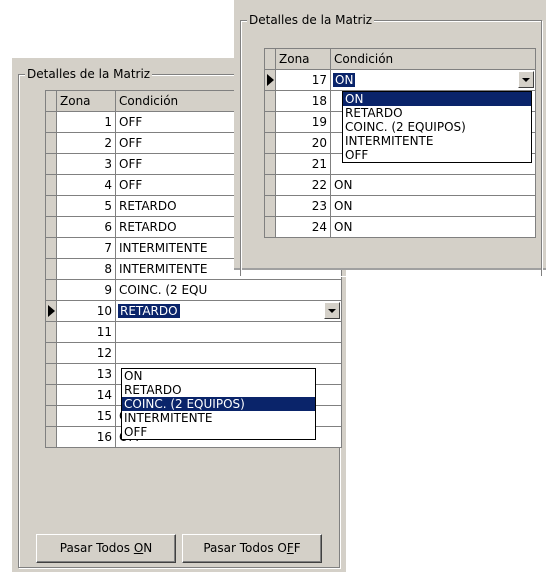 This screenshot has width=546, height=574. What do you see at coordinates (303, 227) in the screenshot?
I see `zona-cell: 24` at bounding box center [303, 227].